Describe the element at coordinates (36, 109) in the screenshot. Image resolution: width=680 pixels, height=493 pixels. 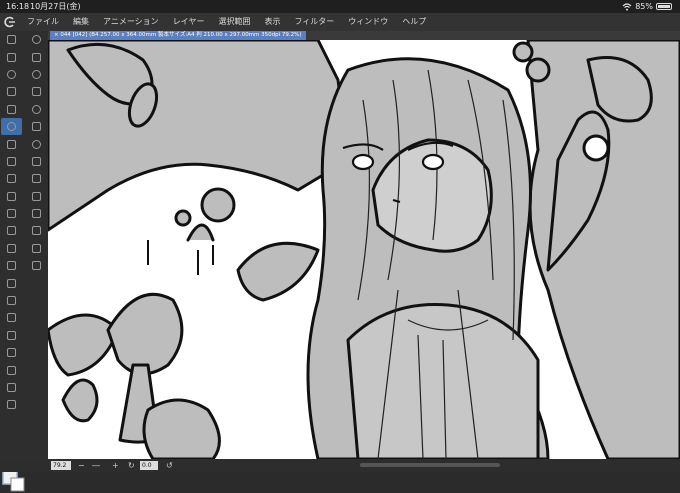
I see `color-circle-icon` at that location.